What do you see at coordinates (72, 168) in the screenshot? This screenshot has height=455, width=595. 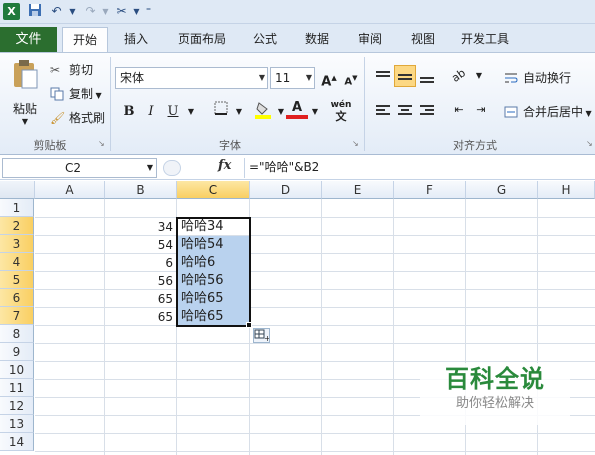 I see `name-box-value: C2` at bounding box center [72, 168].